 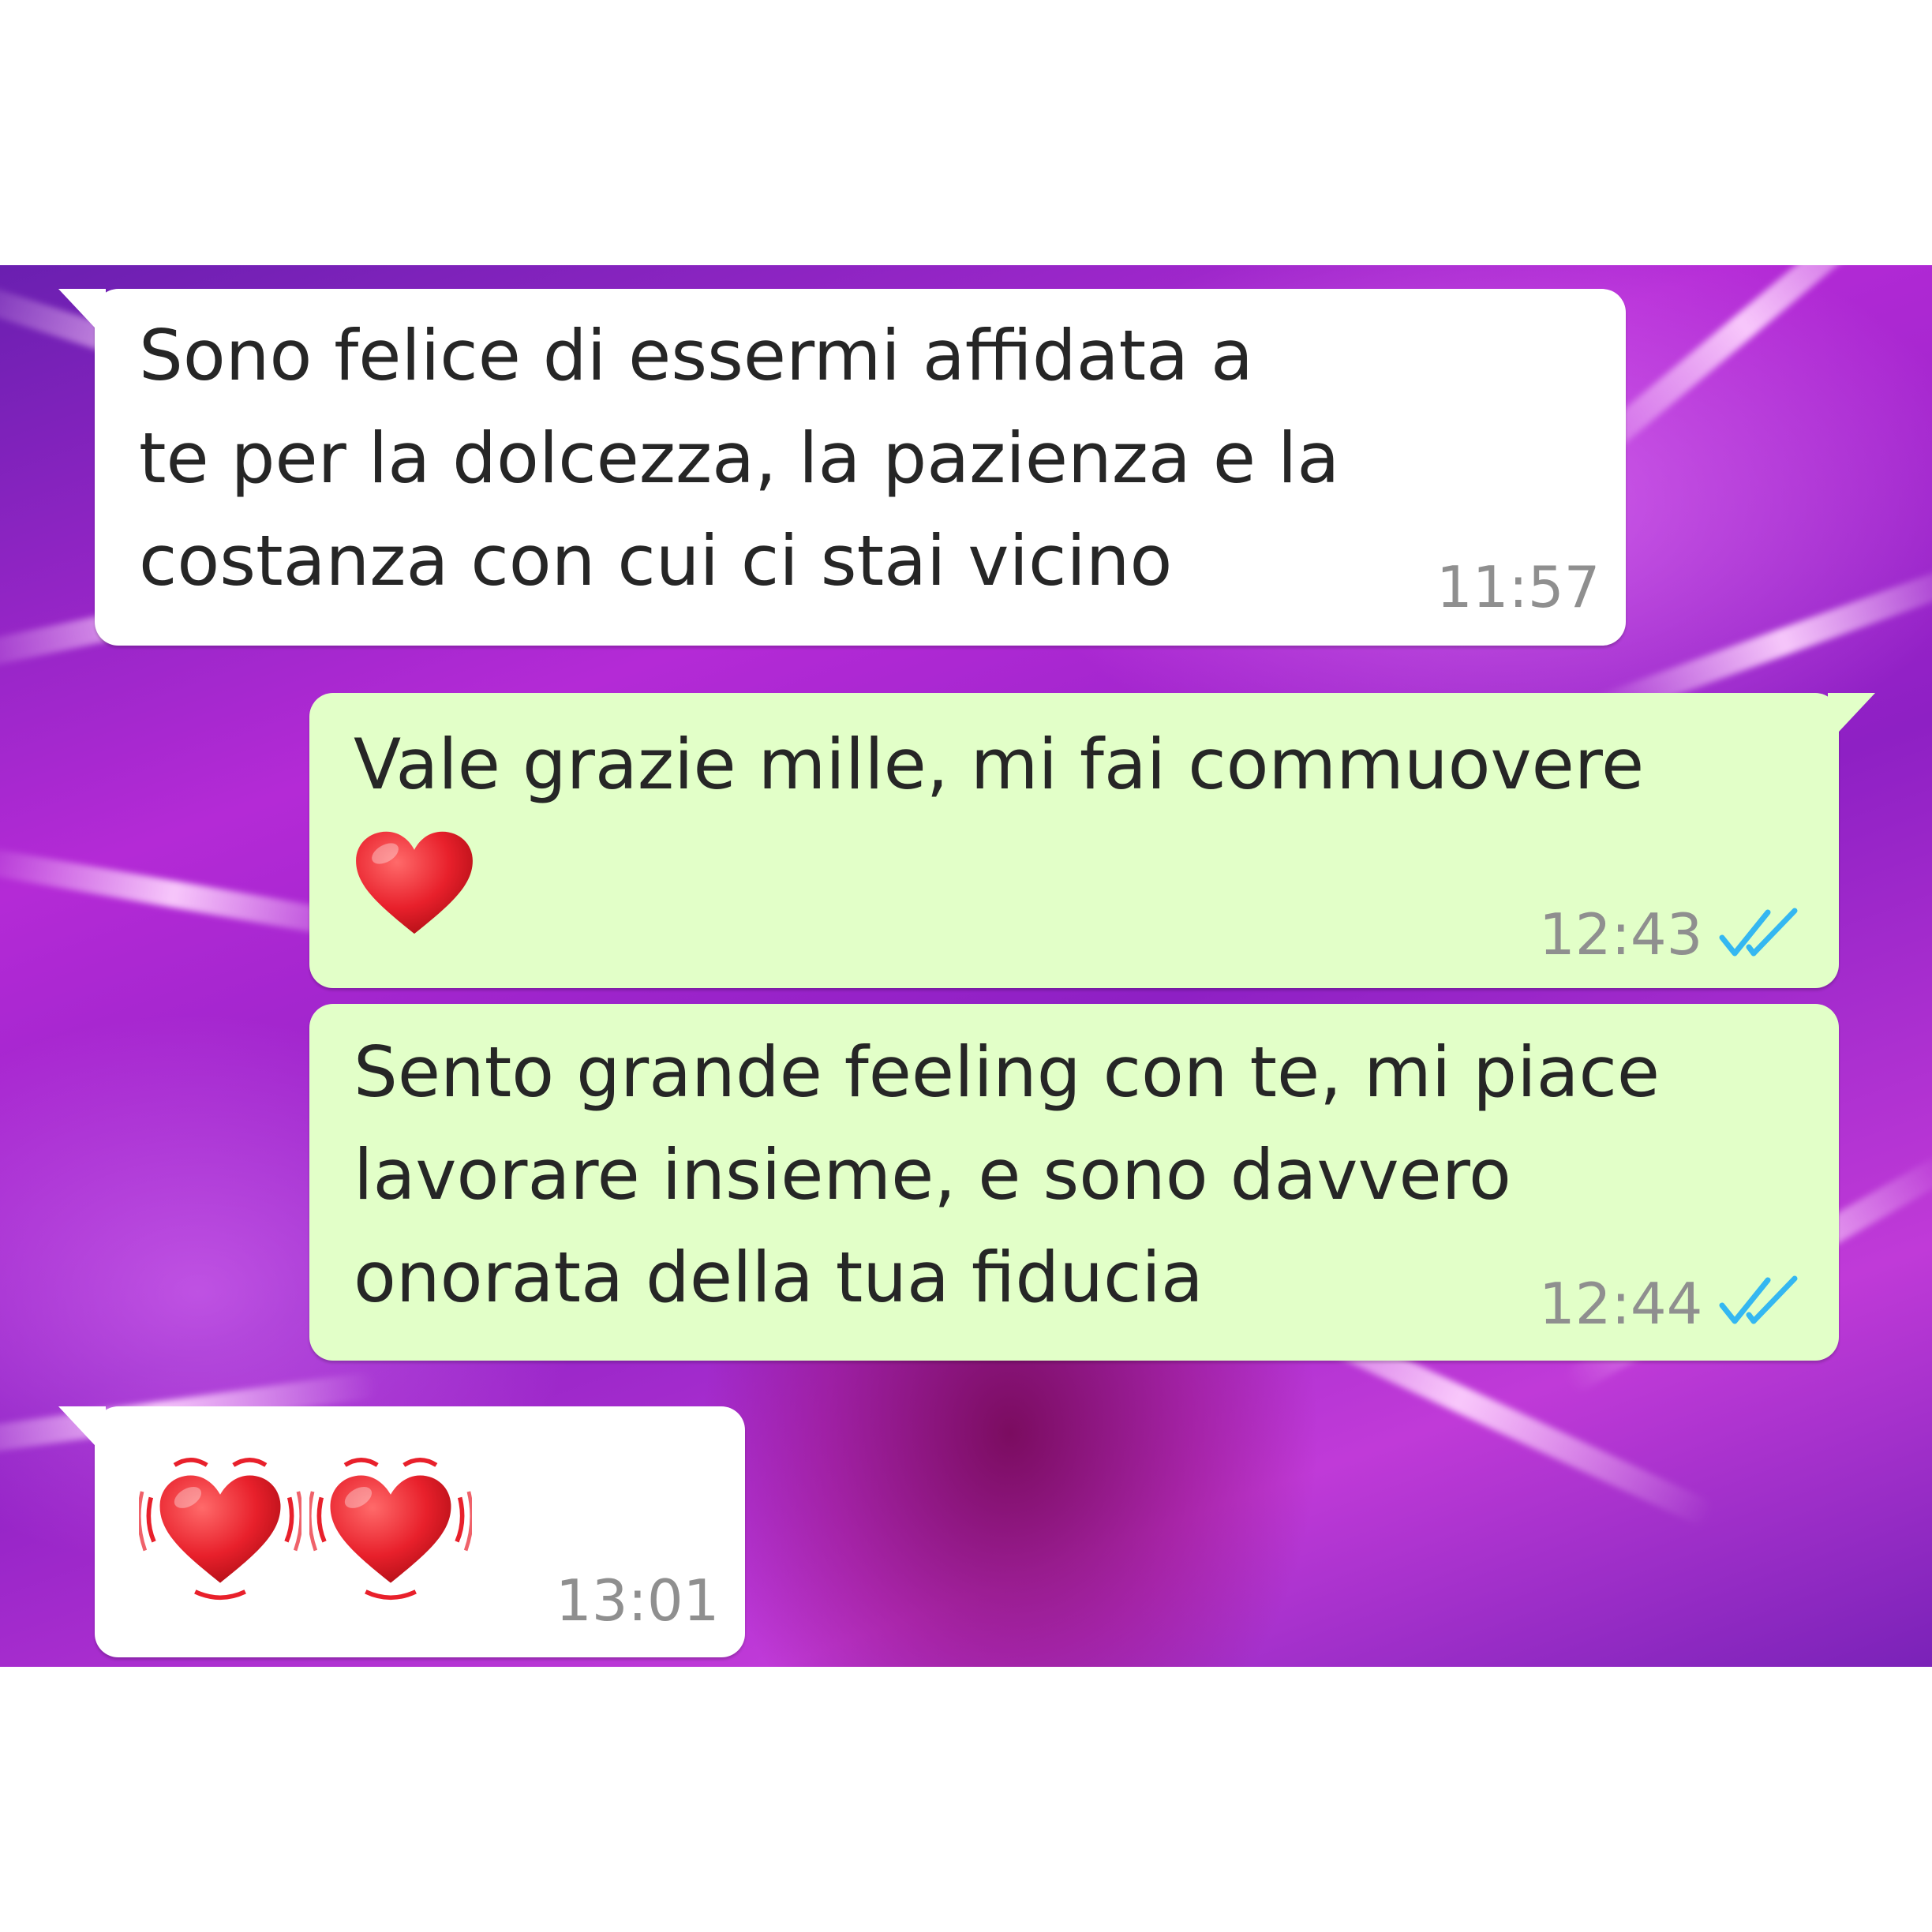 I want to click on message-incoming: 13:01, so click(x=401, y=1531).